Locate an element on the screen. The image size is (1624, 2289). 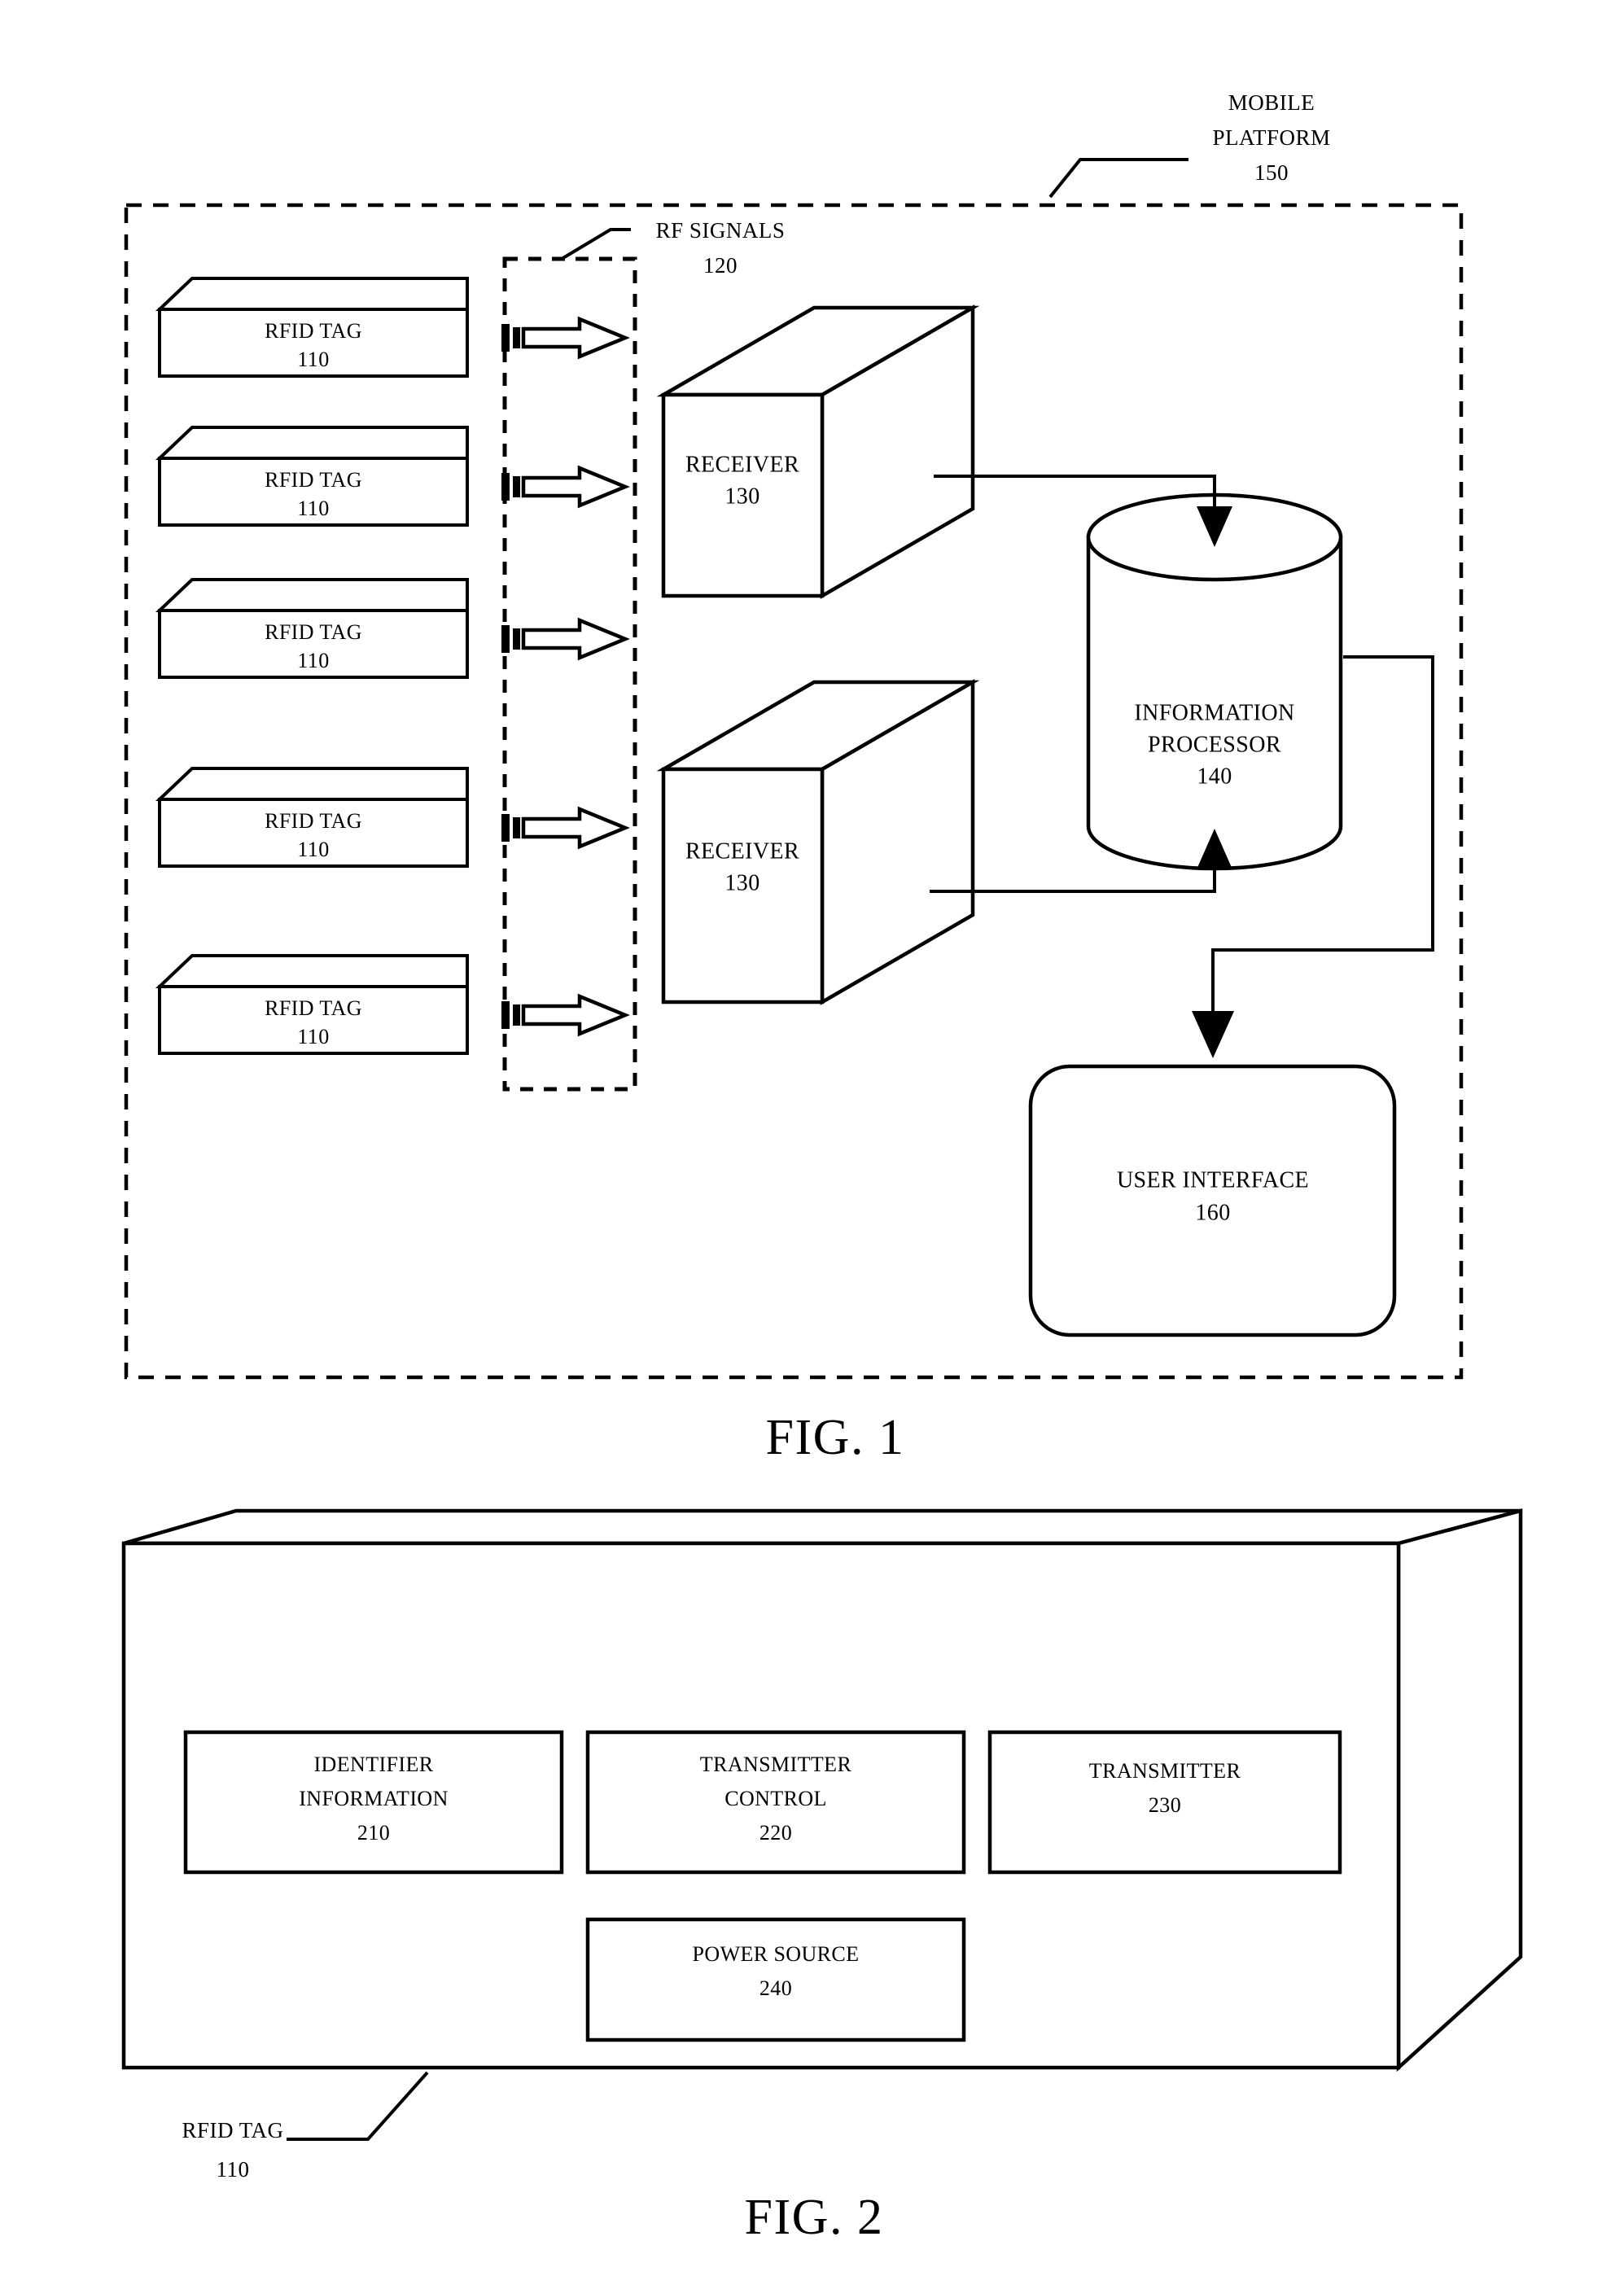
rfid-tag-device-top-face is located at coordinates (822, 1527).